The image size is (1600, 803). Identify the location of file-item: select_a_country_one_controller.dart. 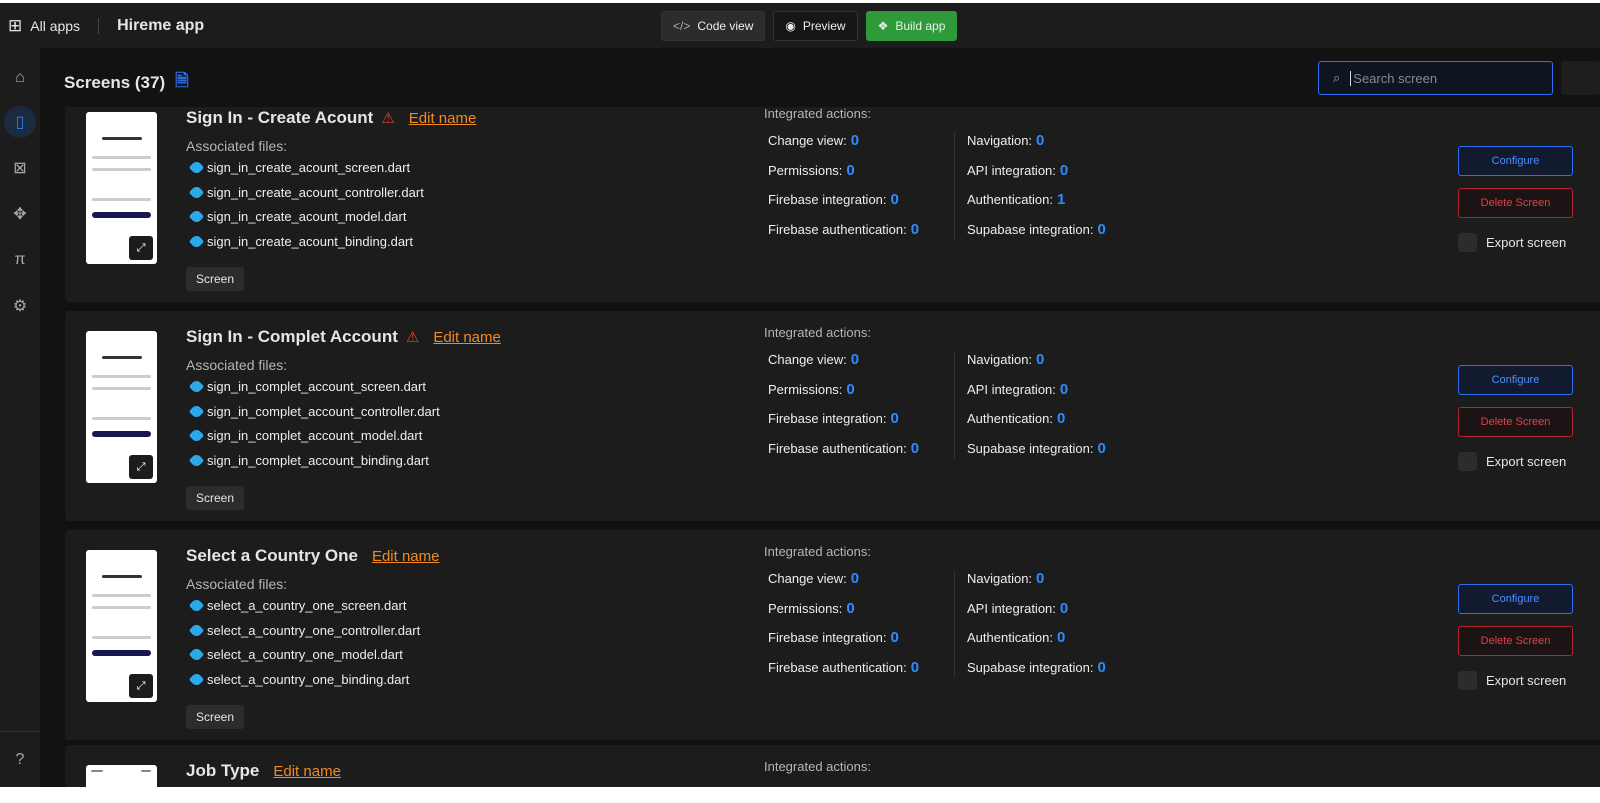
(304, 630).